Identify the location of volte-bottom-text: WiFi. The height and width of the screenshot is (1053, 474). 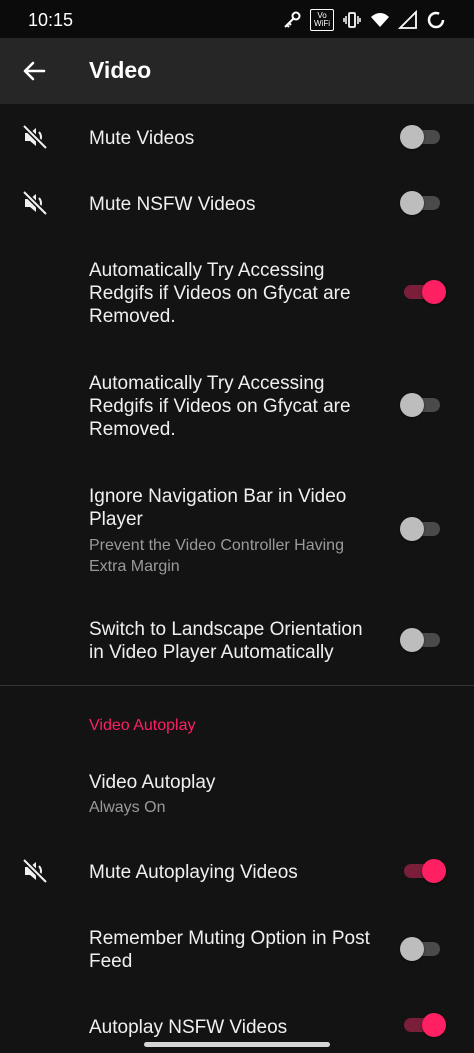
(322, 23).